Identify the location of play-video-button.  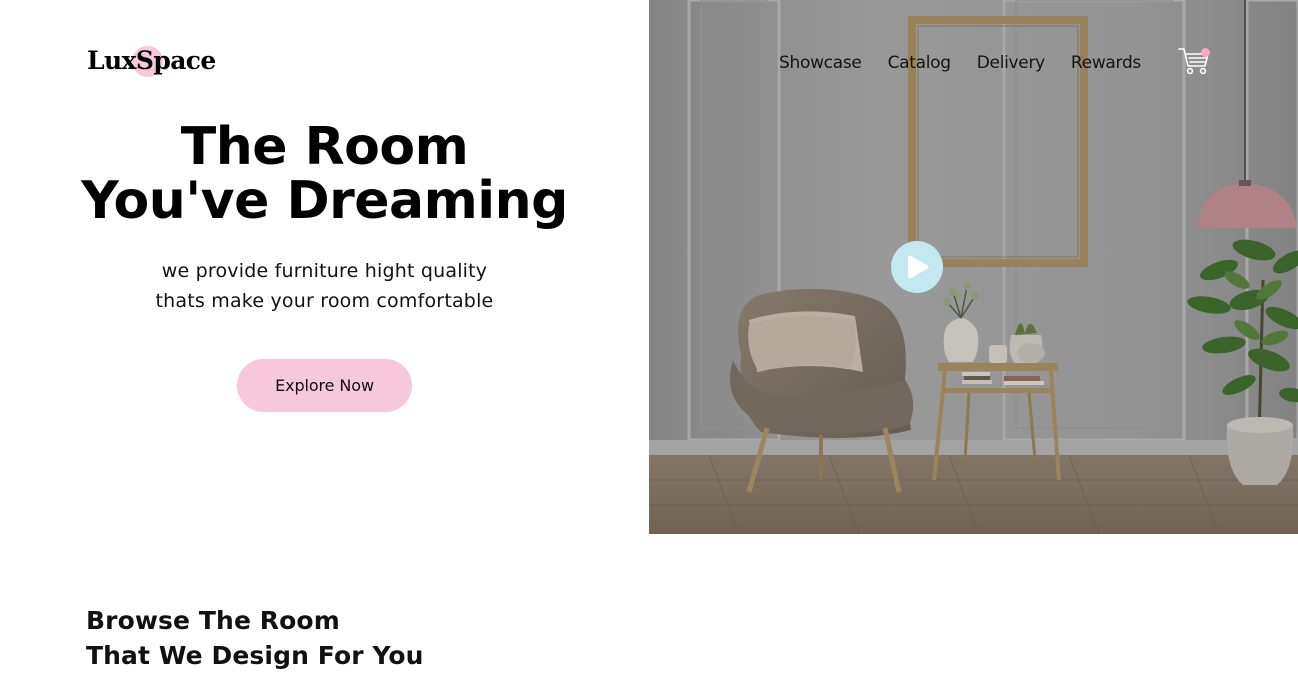
(917, 267).